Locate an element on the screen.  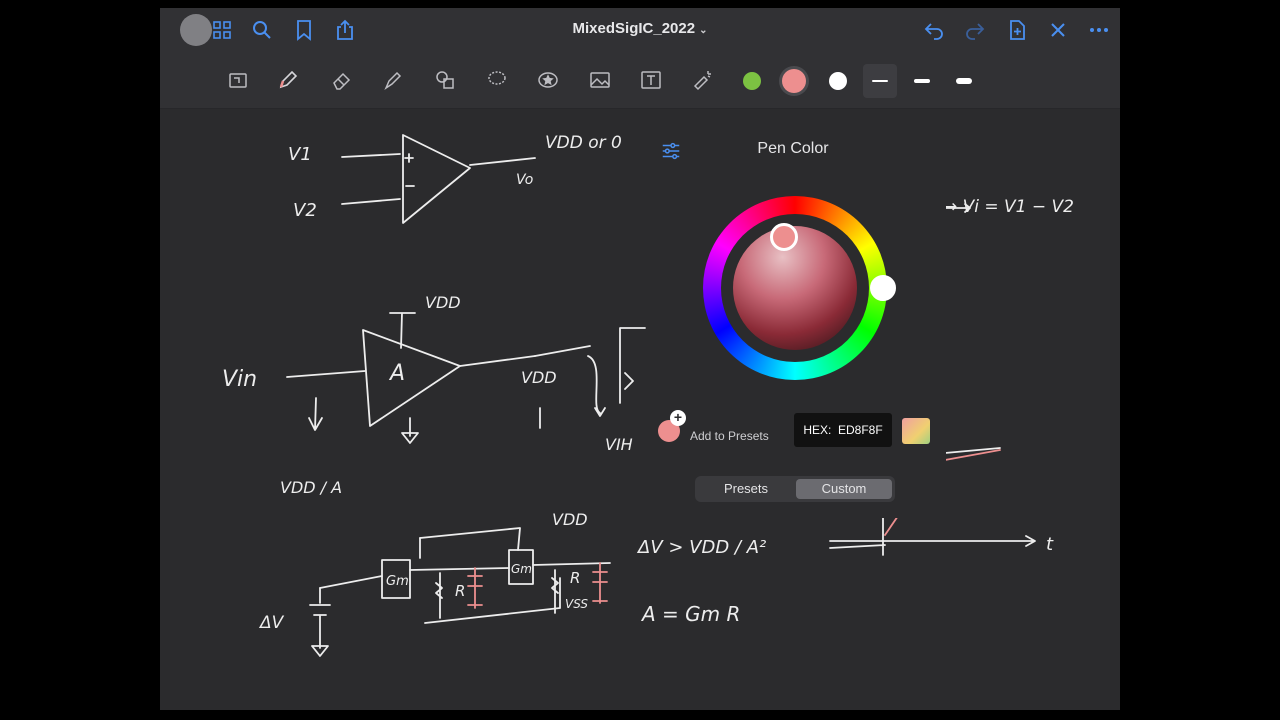
share-icon is located at coordinates (345, 30).